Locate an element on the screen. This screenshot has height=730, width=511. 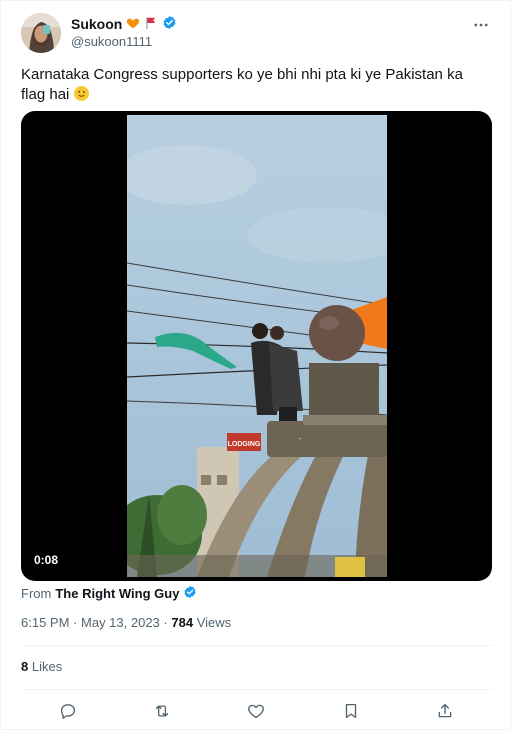
likes-label: Likes is located at coordinates (47, 666).